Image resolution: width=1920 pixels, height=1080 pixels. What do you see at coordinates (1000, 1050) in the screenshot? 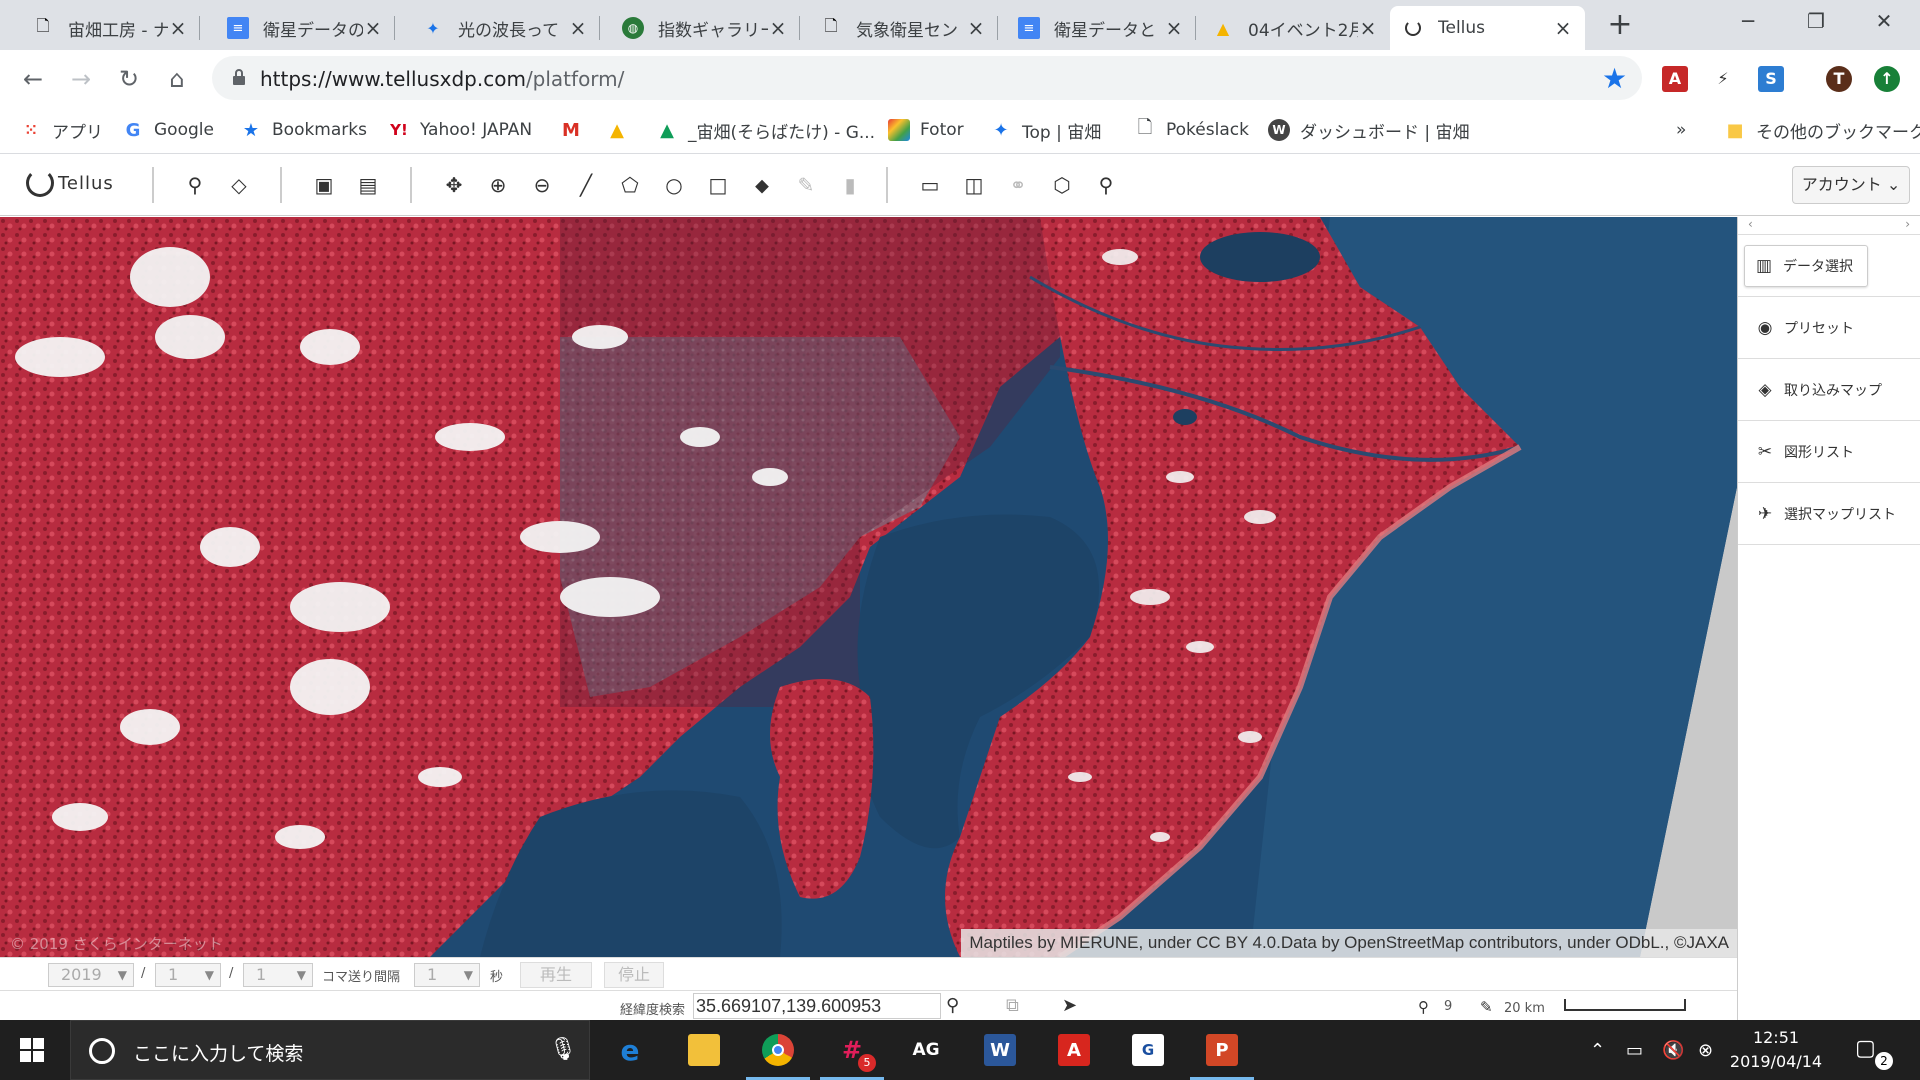
I see `taskbar-app-word: W` at bounding box center [1000, 1050].